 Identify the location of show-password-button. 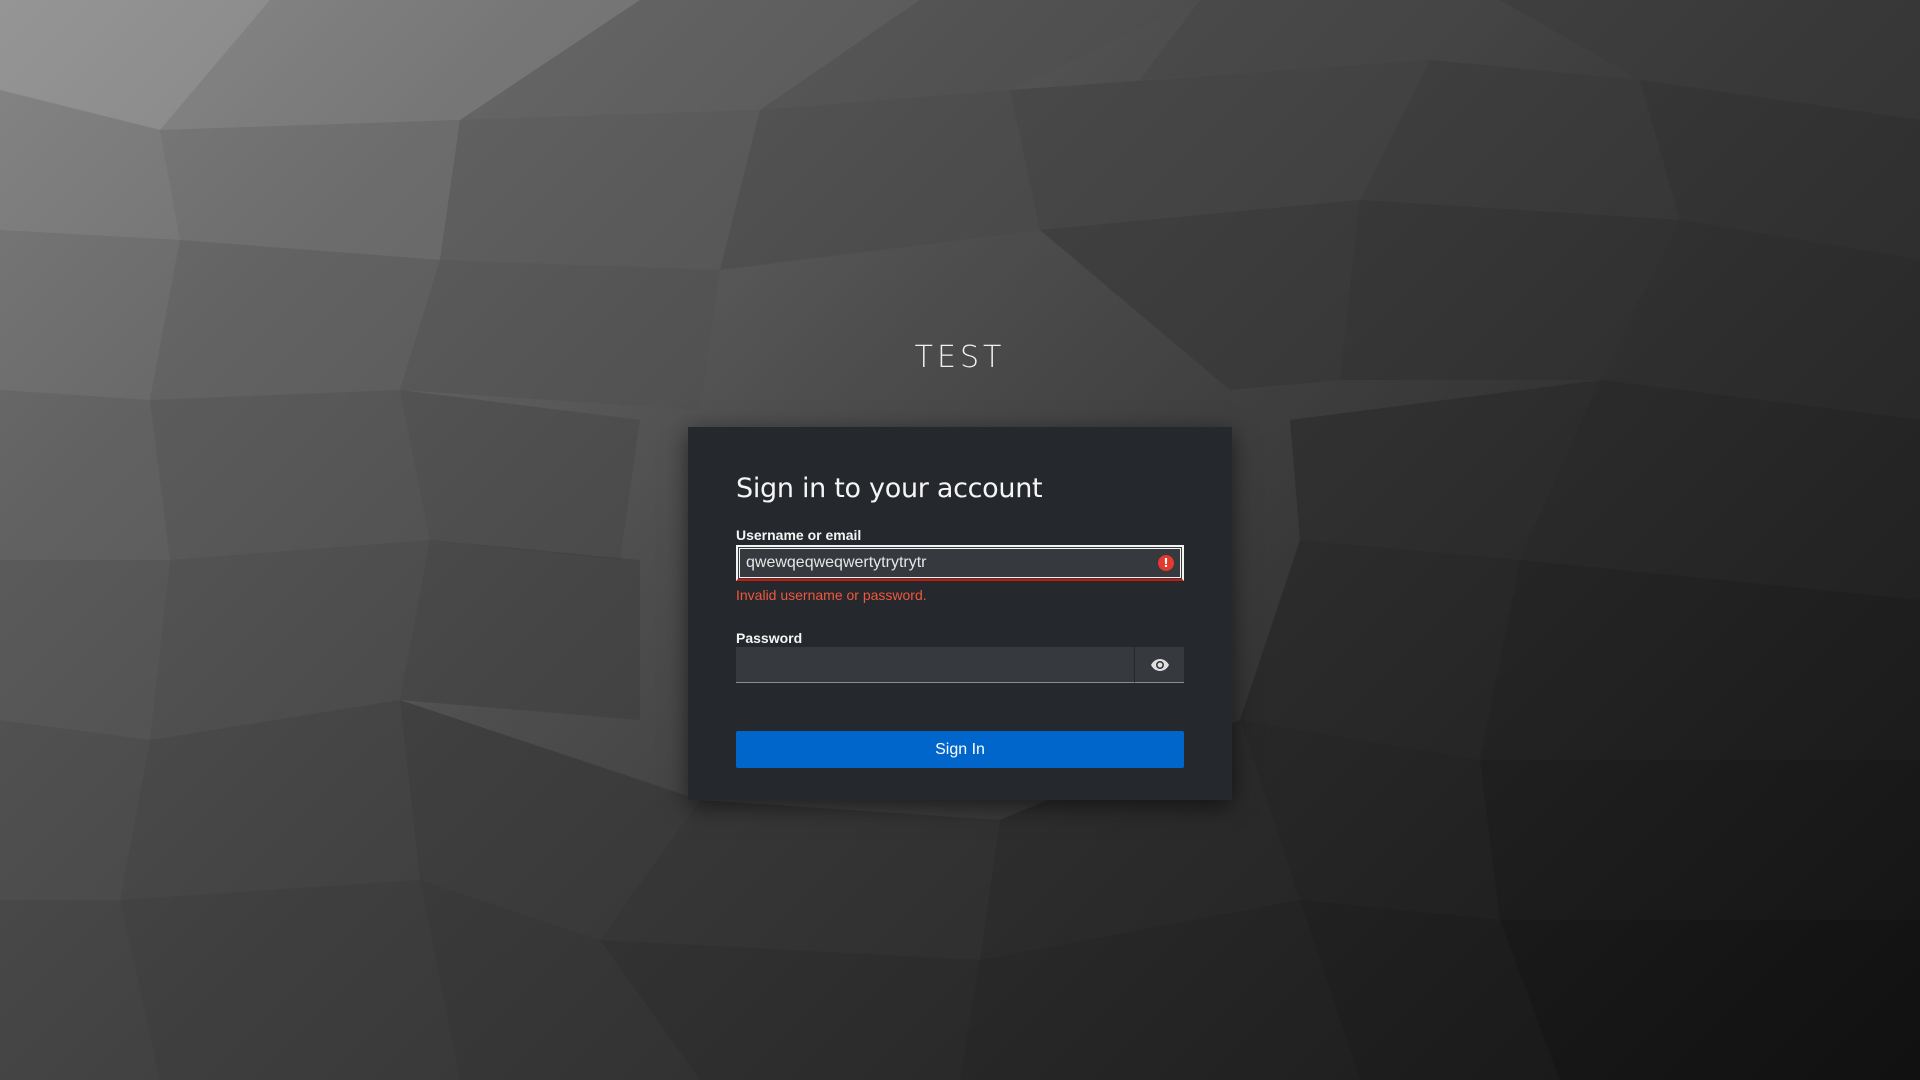
(1159, 665).